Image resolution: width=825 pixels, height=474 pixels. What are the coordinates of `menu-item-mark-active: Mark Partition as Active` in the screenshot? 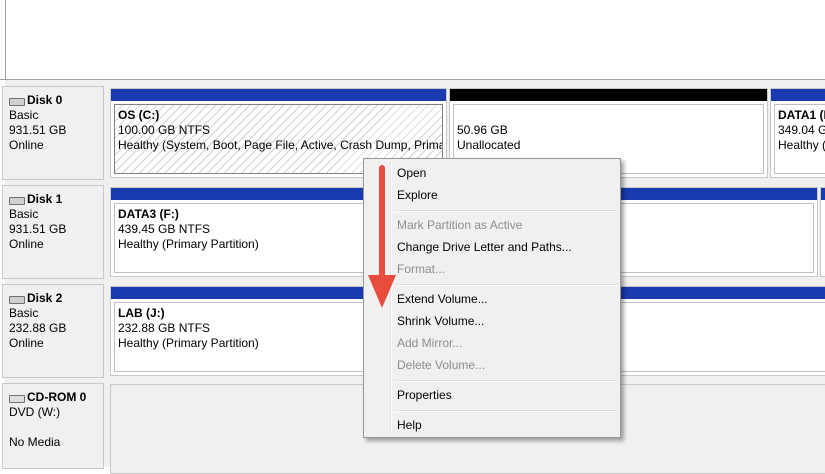 It's located at (460, 225).